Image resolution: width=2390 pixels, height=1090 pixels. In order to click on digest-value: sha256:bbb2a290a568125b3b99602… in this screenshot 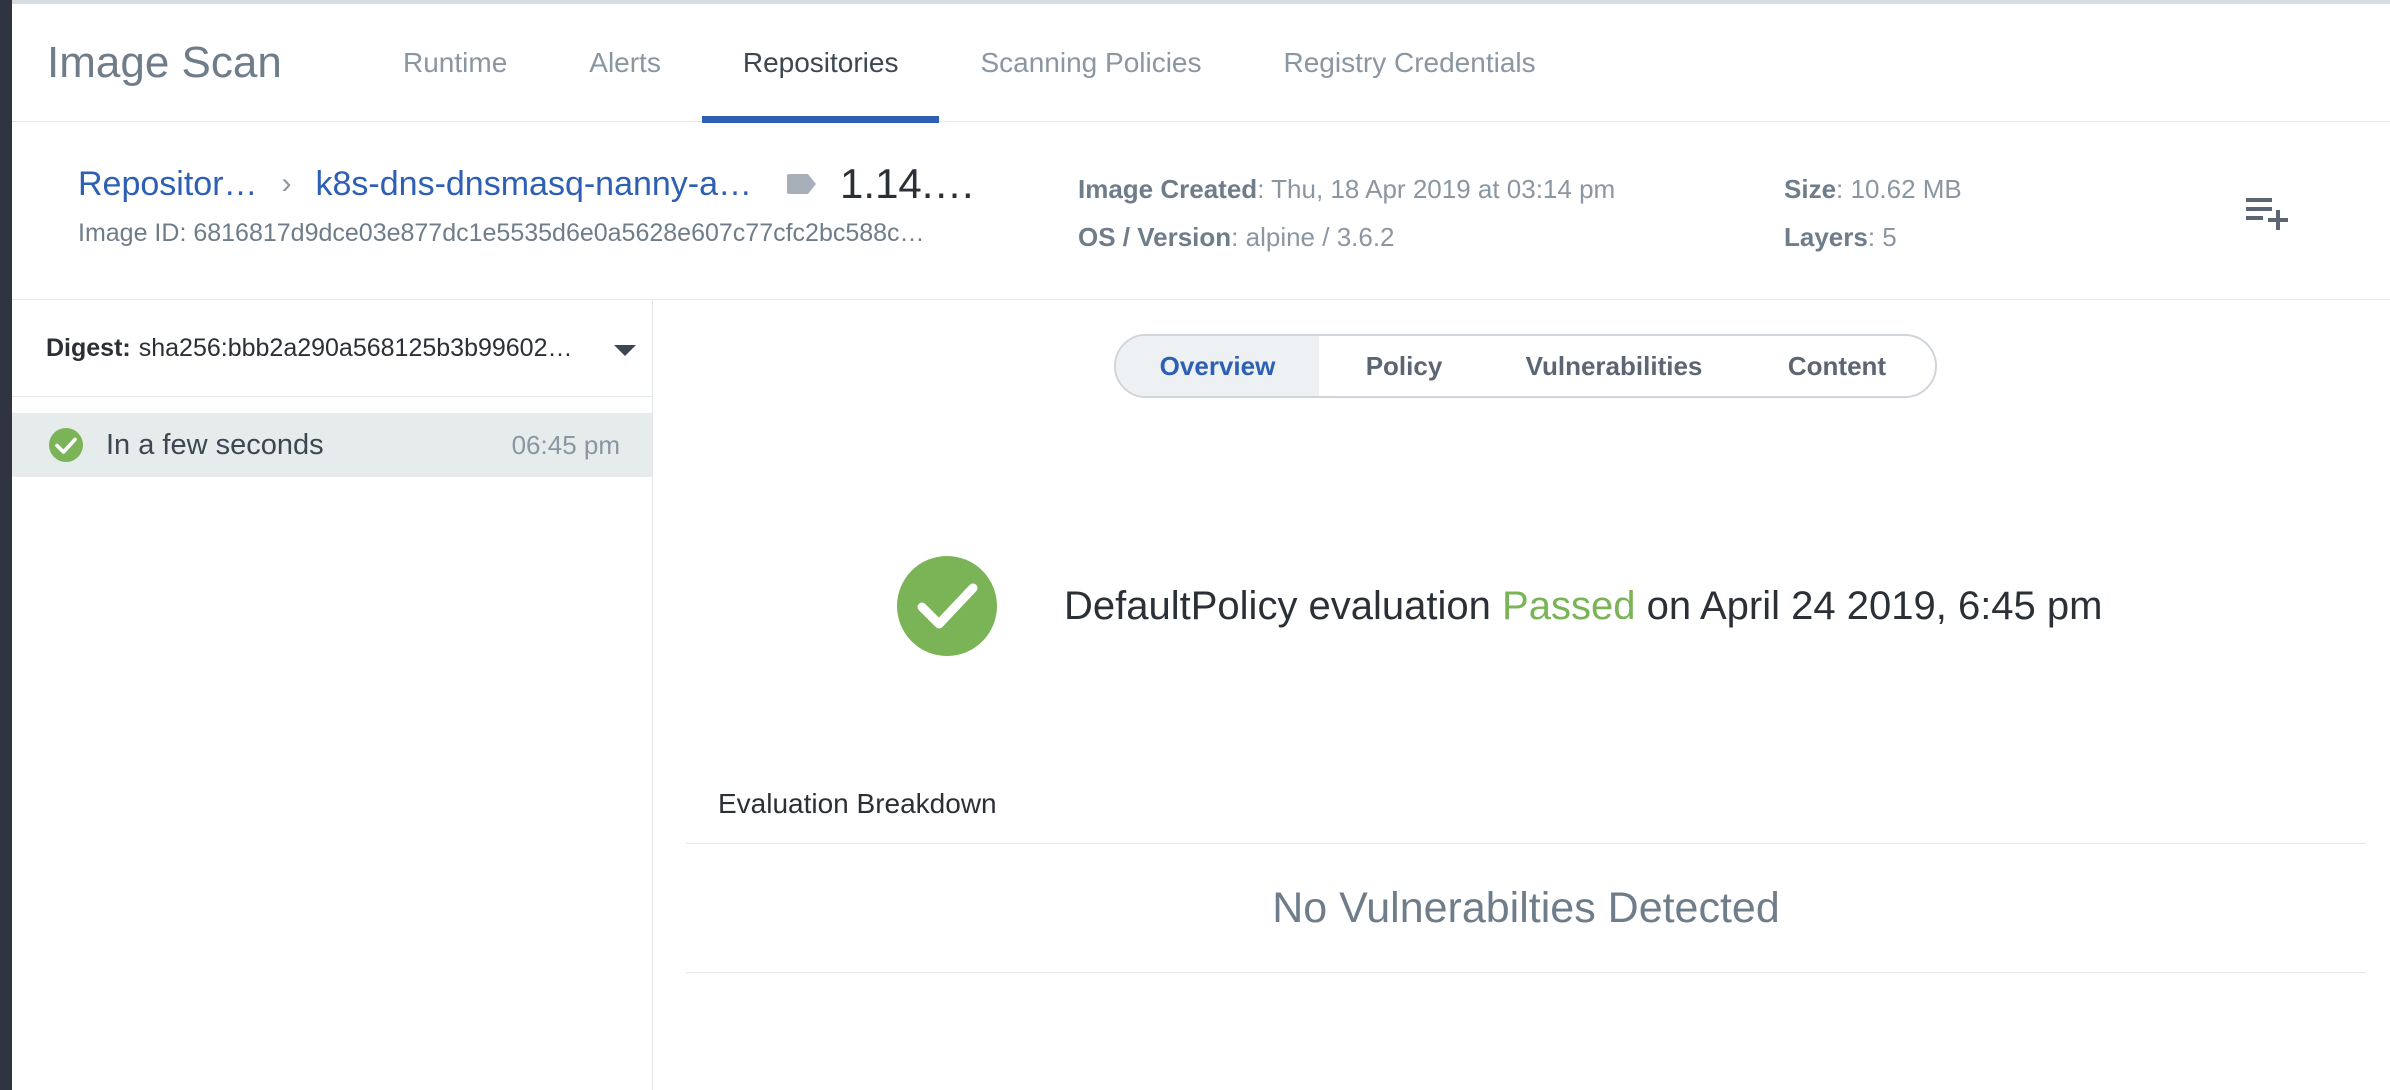, I will do `click(355, 348)`.